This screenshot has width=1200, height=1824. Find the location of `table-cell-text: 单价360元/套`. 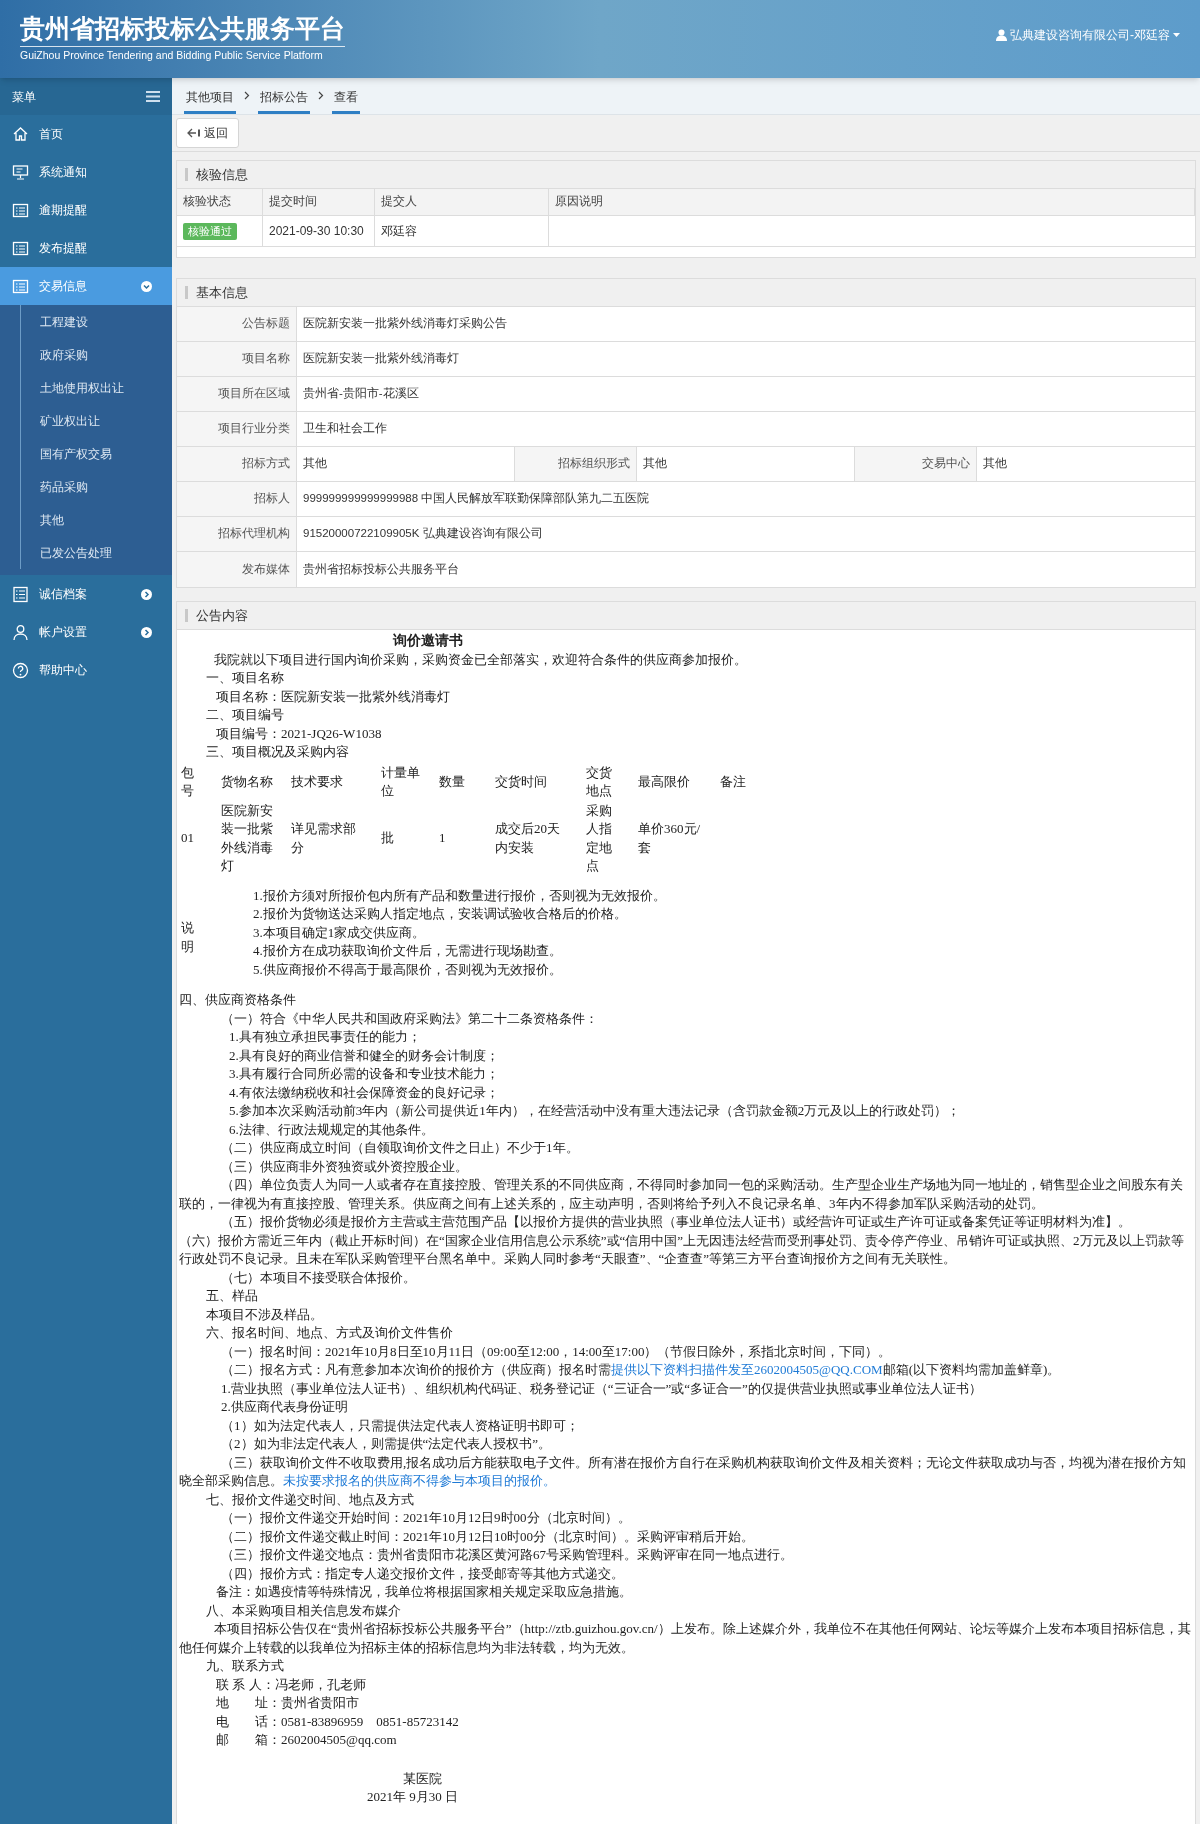

table-cell-text: 单价360元/套 is located at coordinates (669, 838).